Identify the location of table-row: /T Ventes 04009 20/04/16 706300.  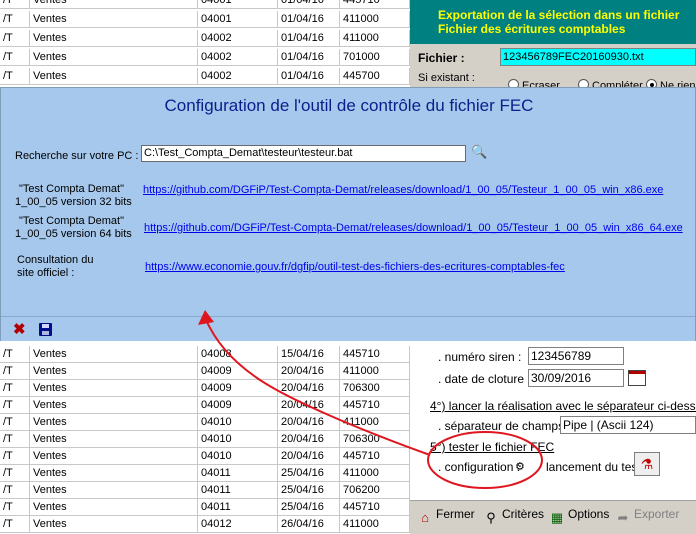
(205, 388).